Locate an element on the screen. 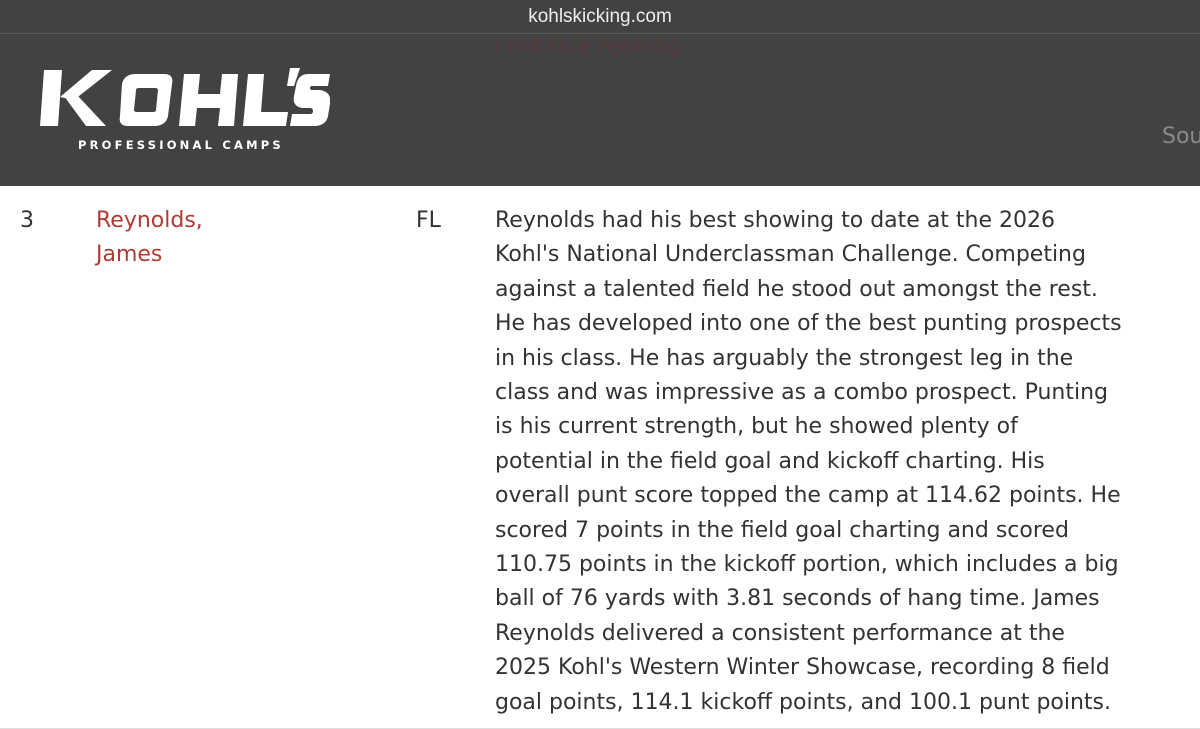  browser-url-bar: kohlskicking.com is located at coordinates (600, 17).